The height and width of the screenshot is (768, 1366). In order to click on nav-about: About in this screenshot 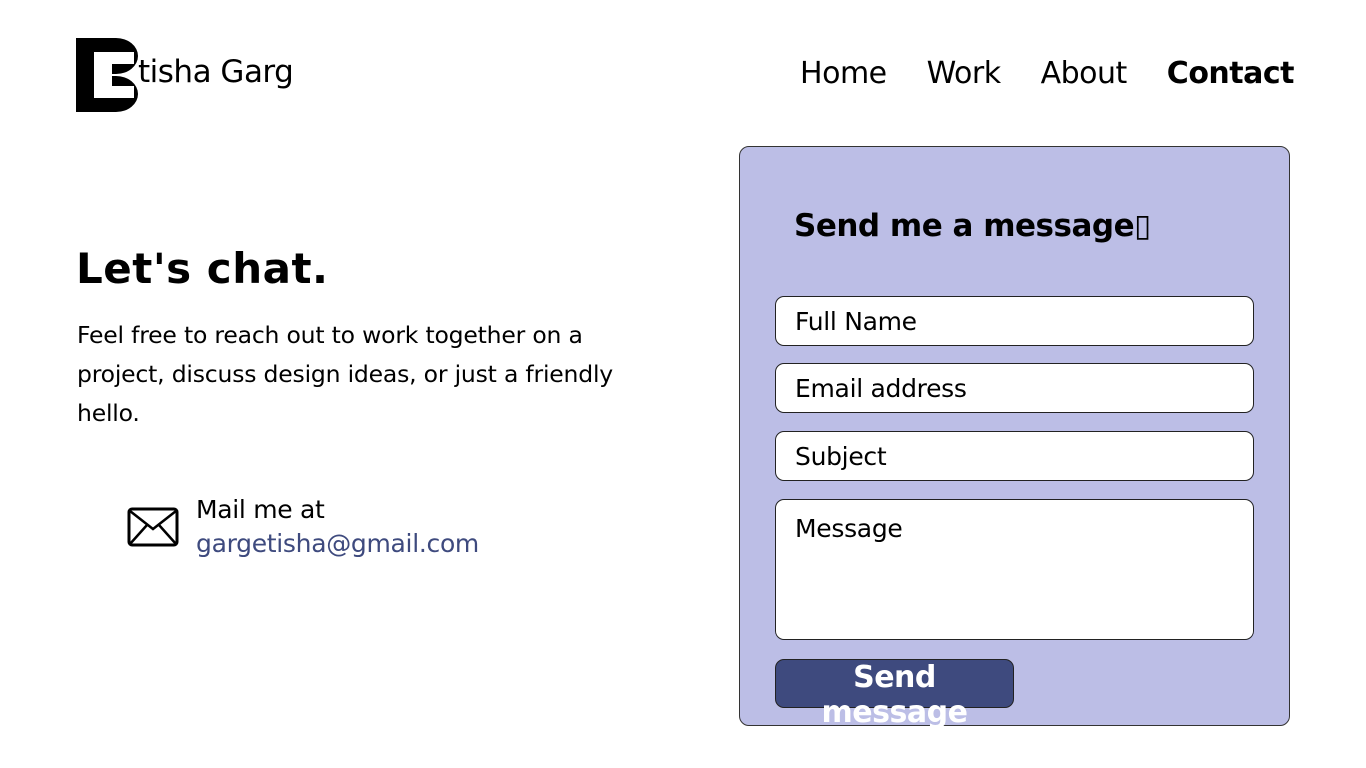, I will do `click(1084, 73)`.